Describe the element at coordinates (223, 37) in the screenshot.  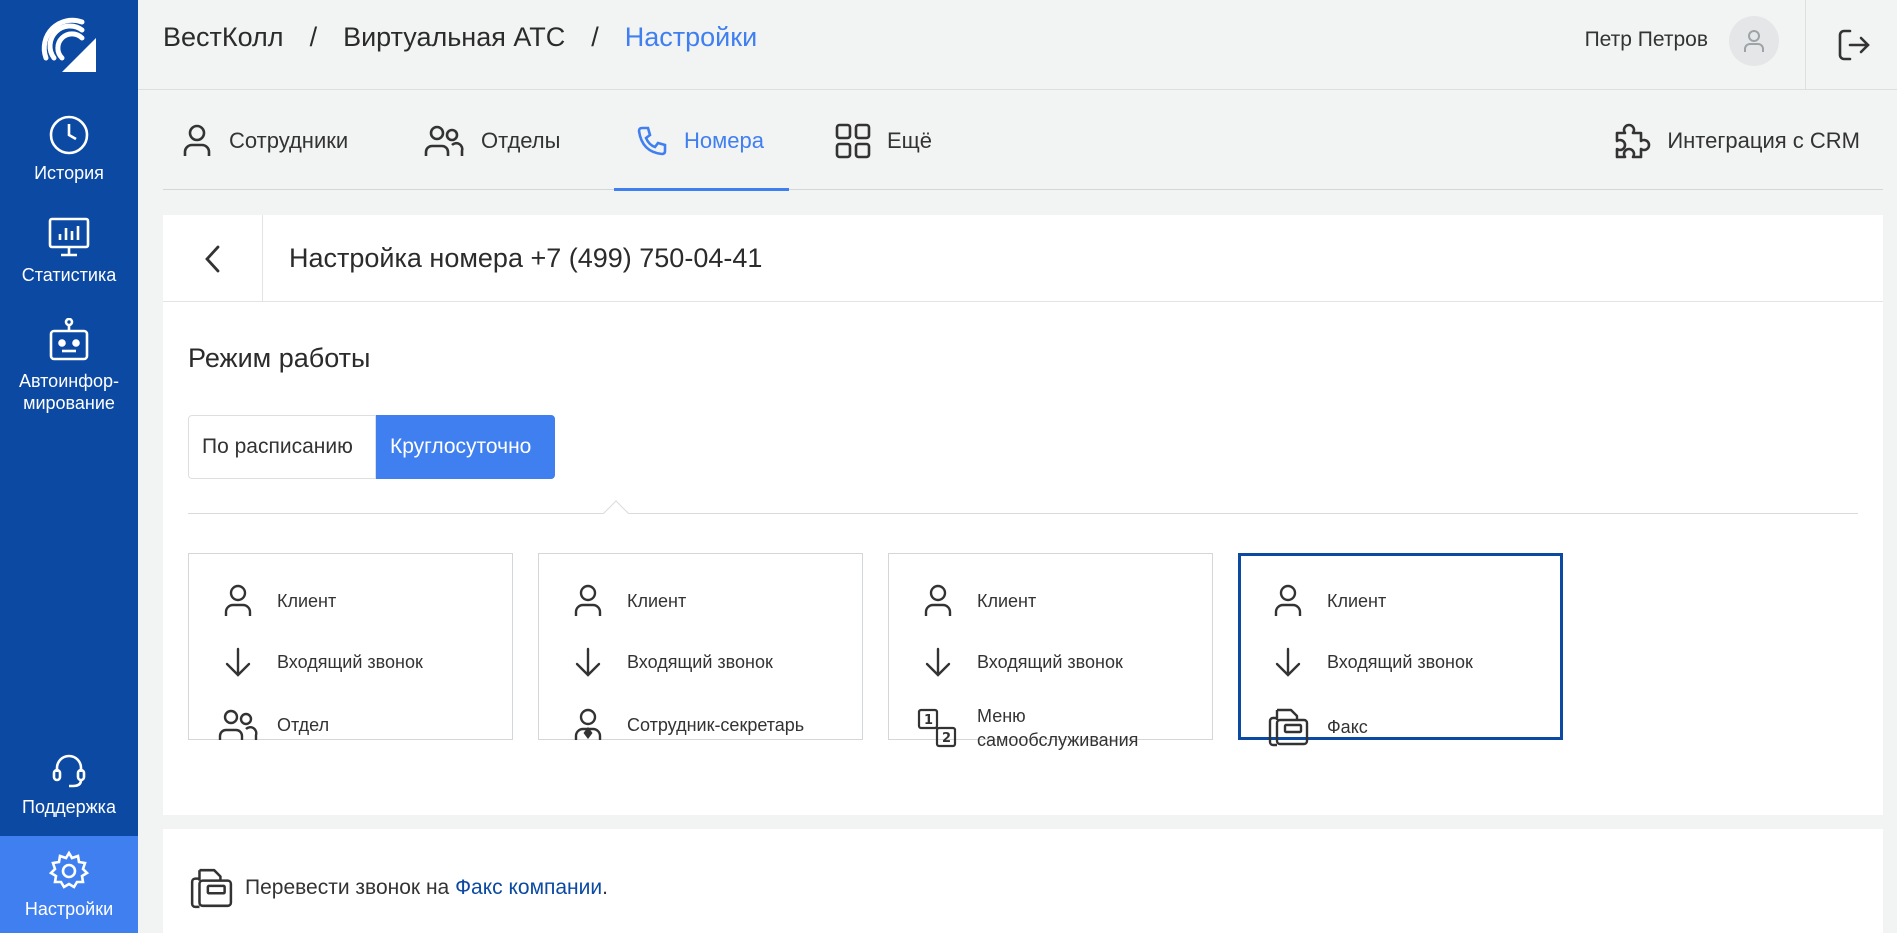
I see `breadcrumb-item: ВестКолл` at that location.